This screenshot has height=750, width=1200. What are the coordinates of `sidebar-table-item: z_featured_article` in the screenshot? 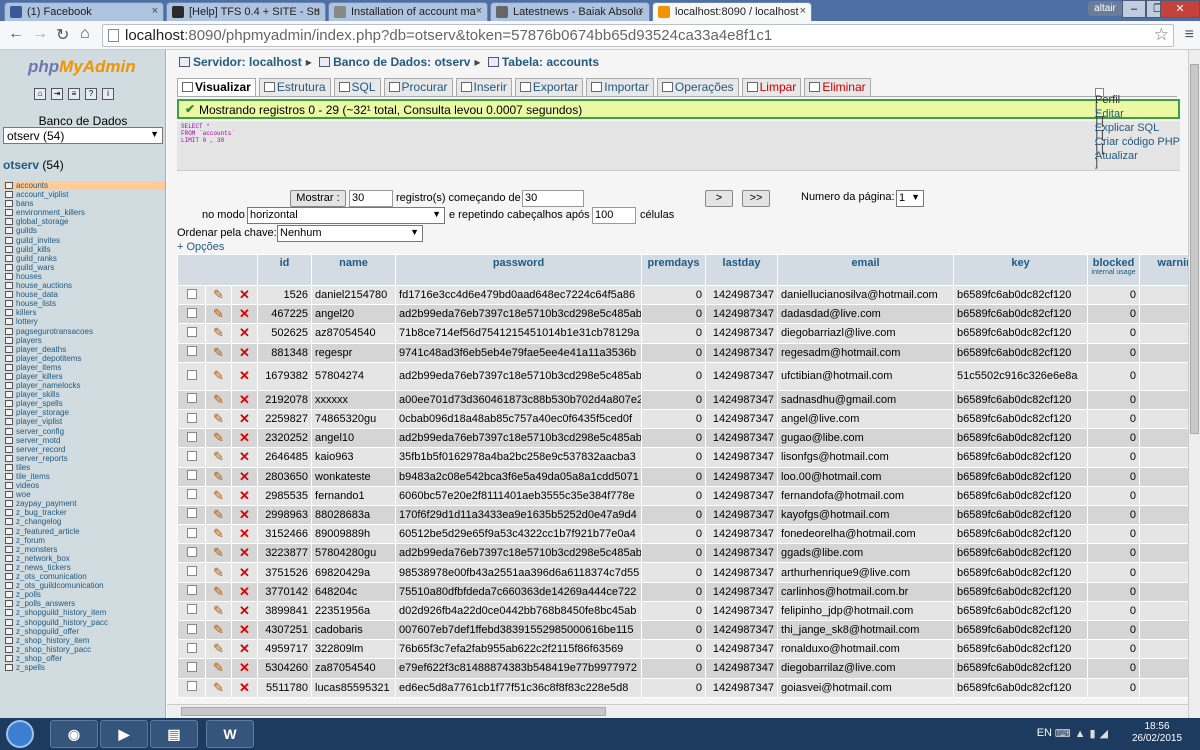 It's located at (84, 531).